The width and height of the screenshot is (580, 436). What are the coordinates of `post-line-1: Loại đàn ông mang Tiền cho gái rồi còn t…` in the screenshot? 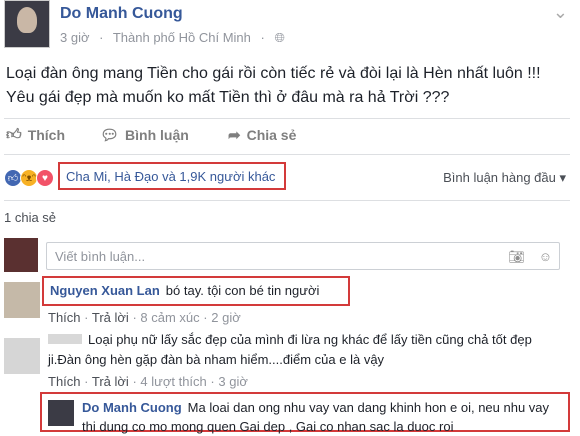 It's located at (273, 73).